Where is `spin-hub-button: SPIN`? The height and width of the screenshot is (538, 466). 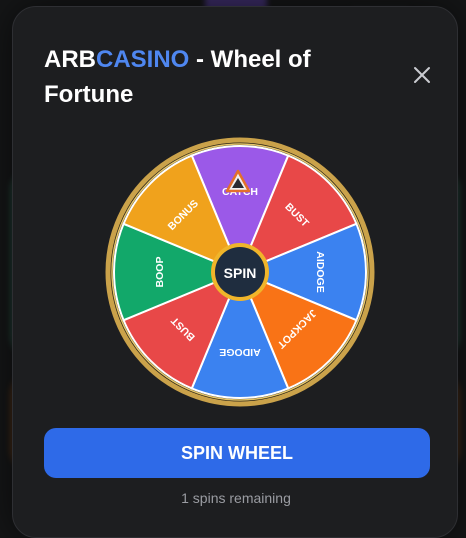
spin-hub-button: SPIN is located at coordinates (240, 272).